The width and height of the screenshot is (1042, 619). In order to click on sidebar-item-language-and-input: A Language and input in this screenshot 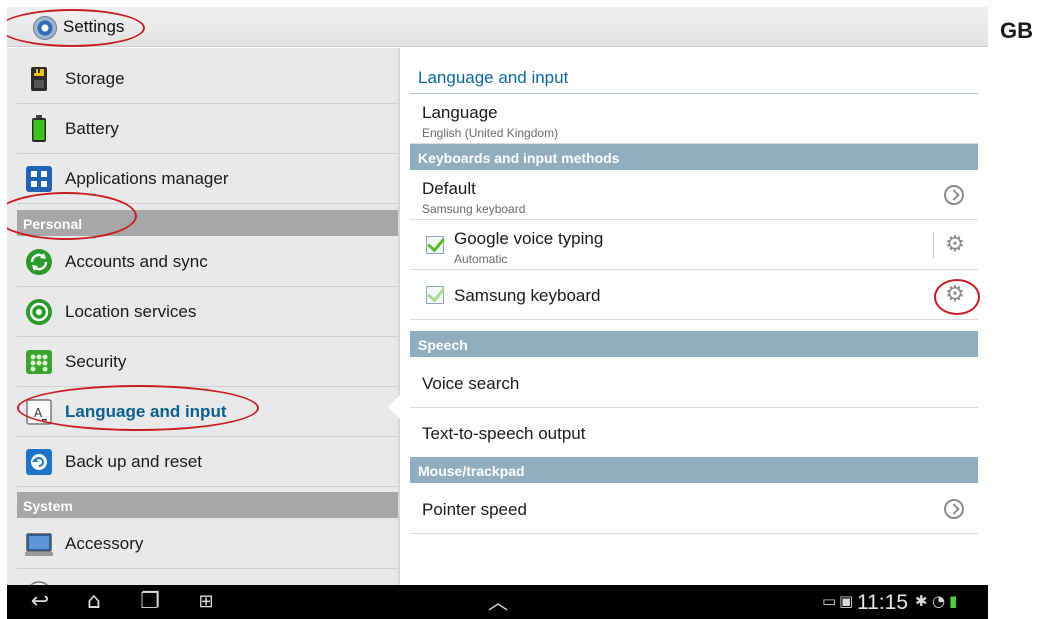, I will do `click(207, 412)`.